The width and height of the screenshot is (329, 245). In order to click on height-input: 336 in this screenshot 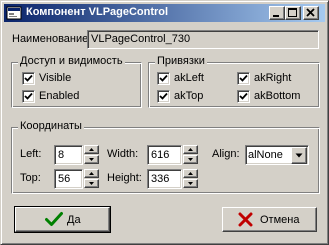, I will do `click(164, 179)`.